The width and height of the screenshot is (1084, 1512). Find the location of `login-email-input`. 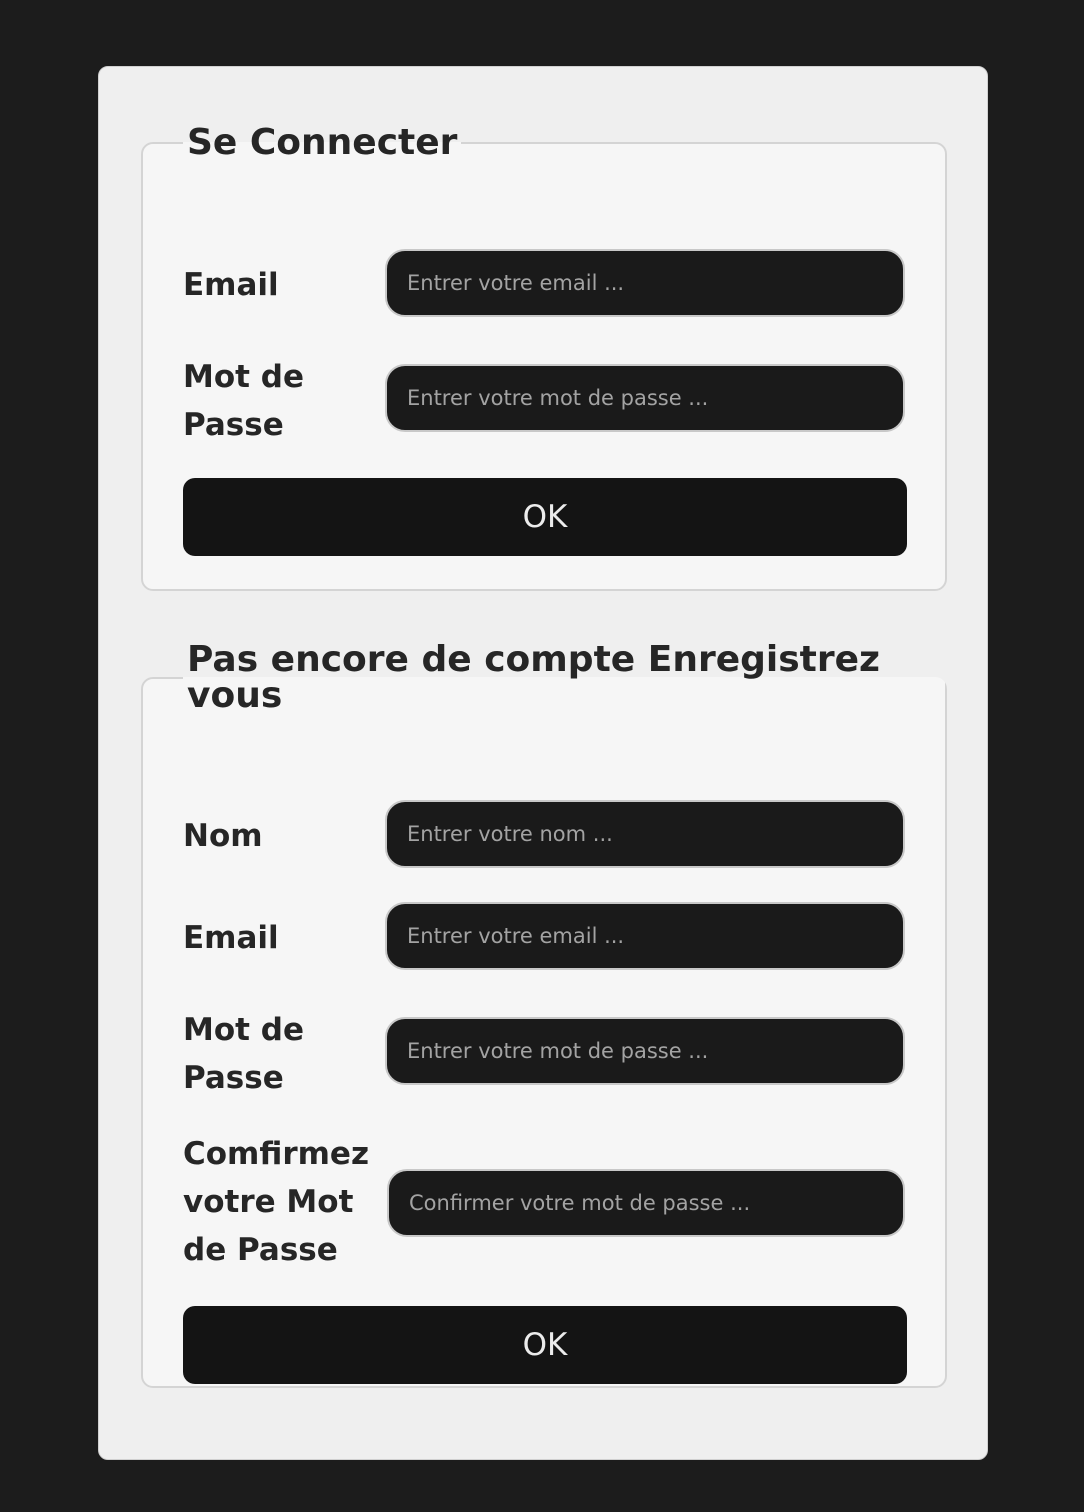

login-email-input is located at coordinates (645, 283).